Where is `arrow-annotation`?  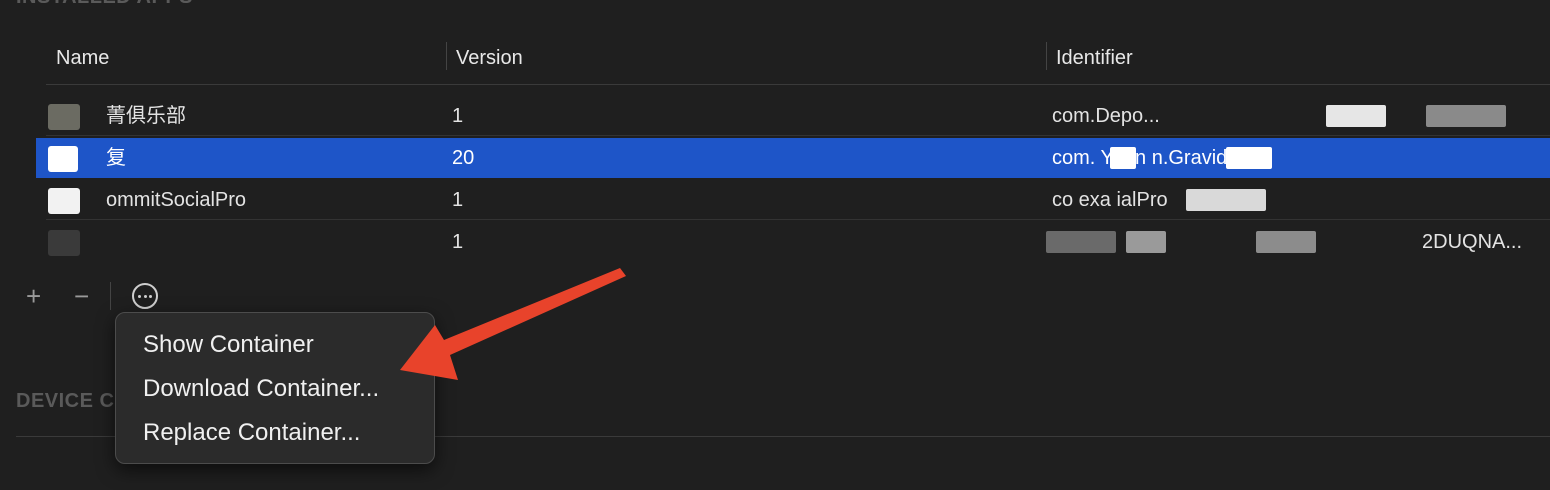 arrow-annotation is located at coordinates (513, 324).